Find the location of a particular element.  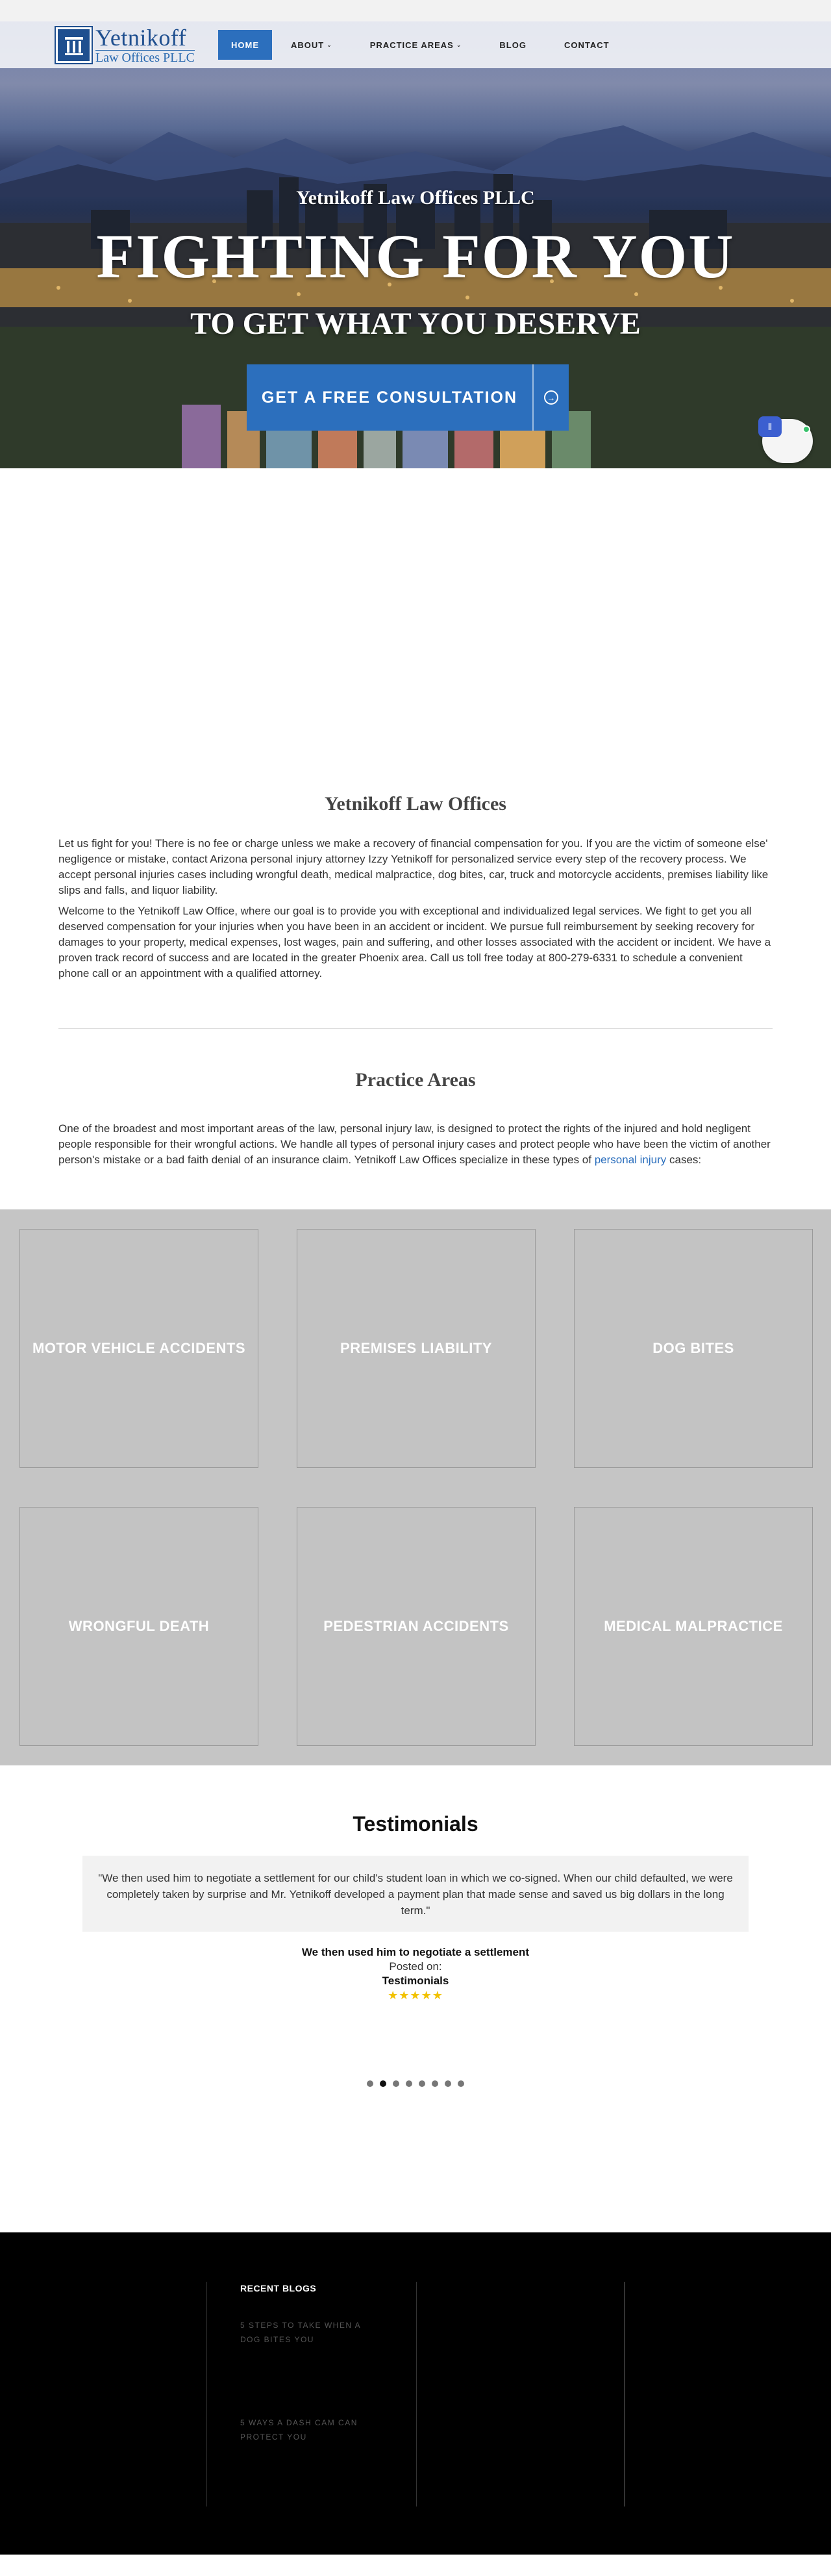

practice-intro-end: cases: is located at coordinates (685, 1160).